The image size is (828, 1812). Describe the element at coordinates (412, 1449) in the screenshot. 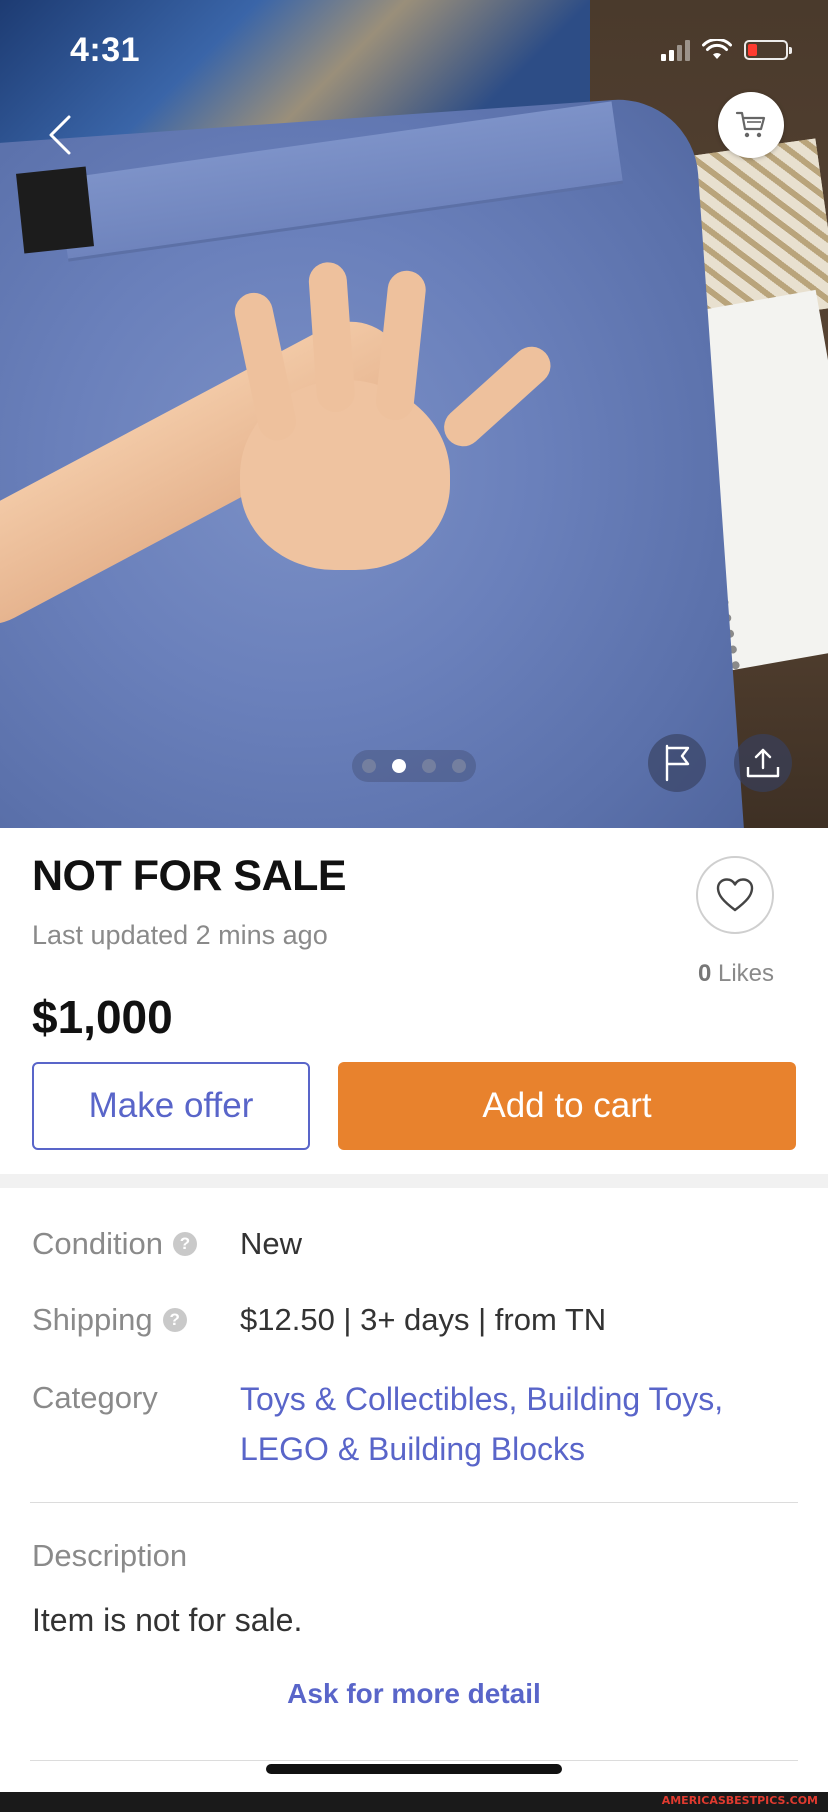

I see `category-link: LEGO & Building Blocks` at that location.